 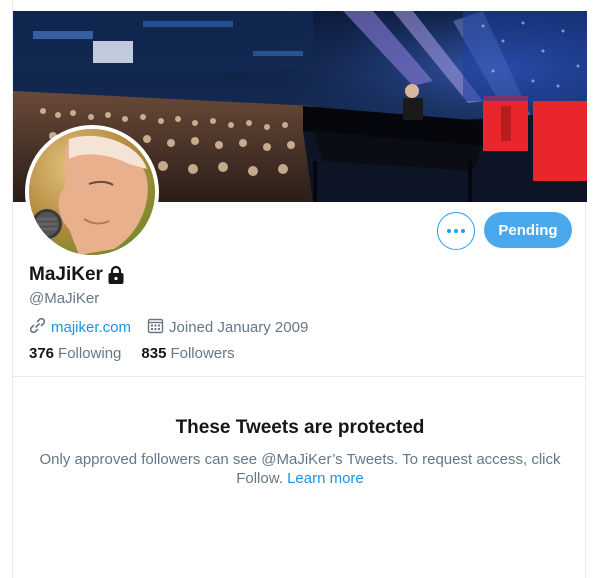 What do you see at coordinates (325, 478) in the screenshot?
I see `learn-more-link: Learn more` at bounding box center [325, 478].